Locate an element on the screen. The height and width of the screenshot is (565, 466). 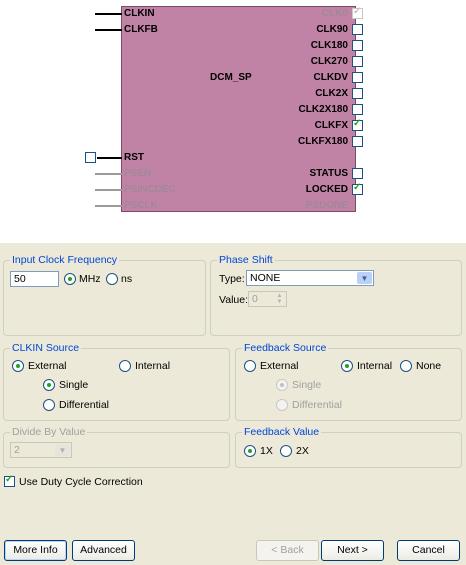
clkin-single-label: Single is located at coordinates (74, 385).